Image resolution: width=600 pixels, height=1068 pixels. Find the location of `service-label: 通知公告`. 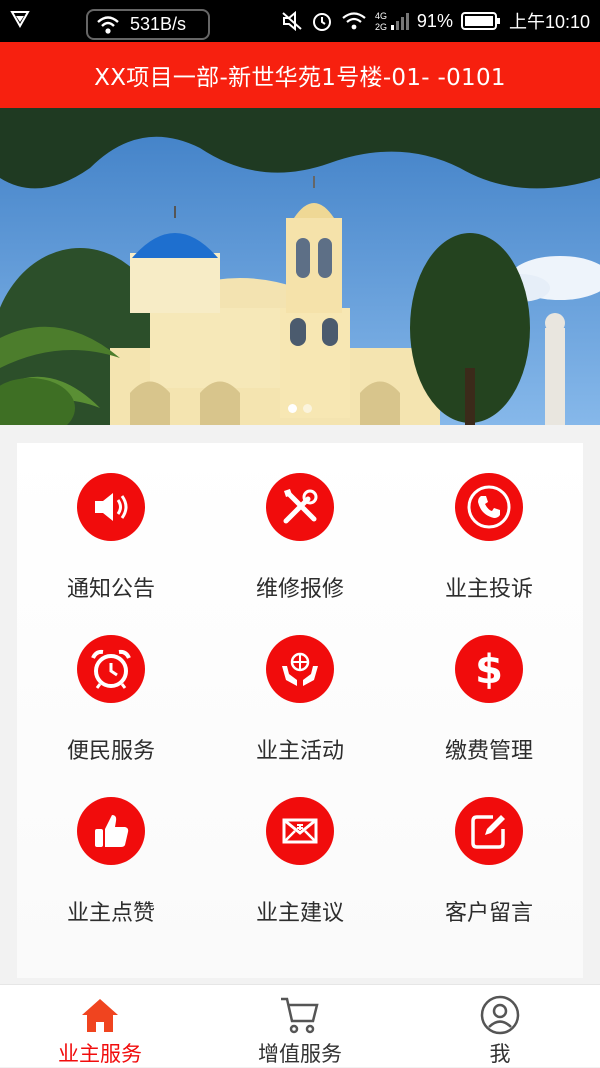

service-label: 通知公告 is located at coordinates (110, 589).